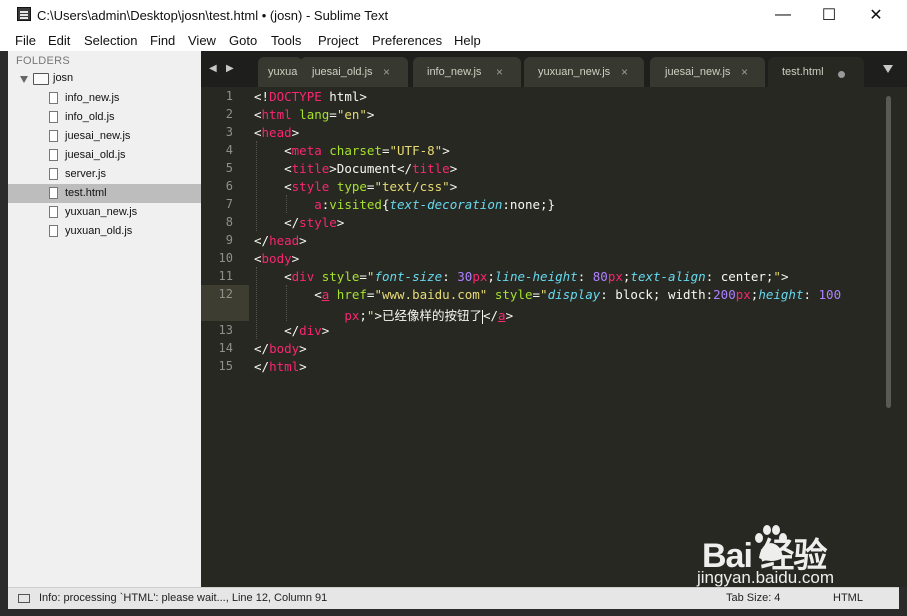 The image size is (907, 616). I want to click on menu-goto: Goto, so click(243, 40).